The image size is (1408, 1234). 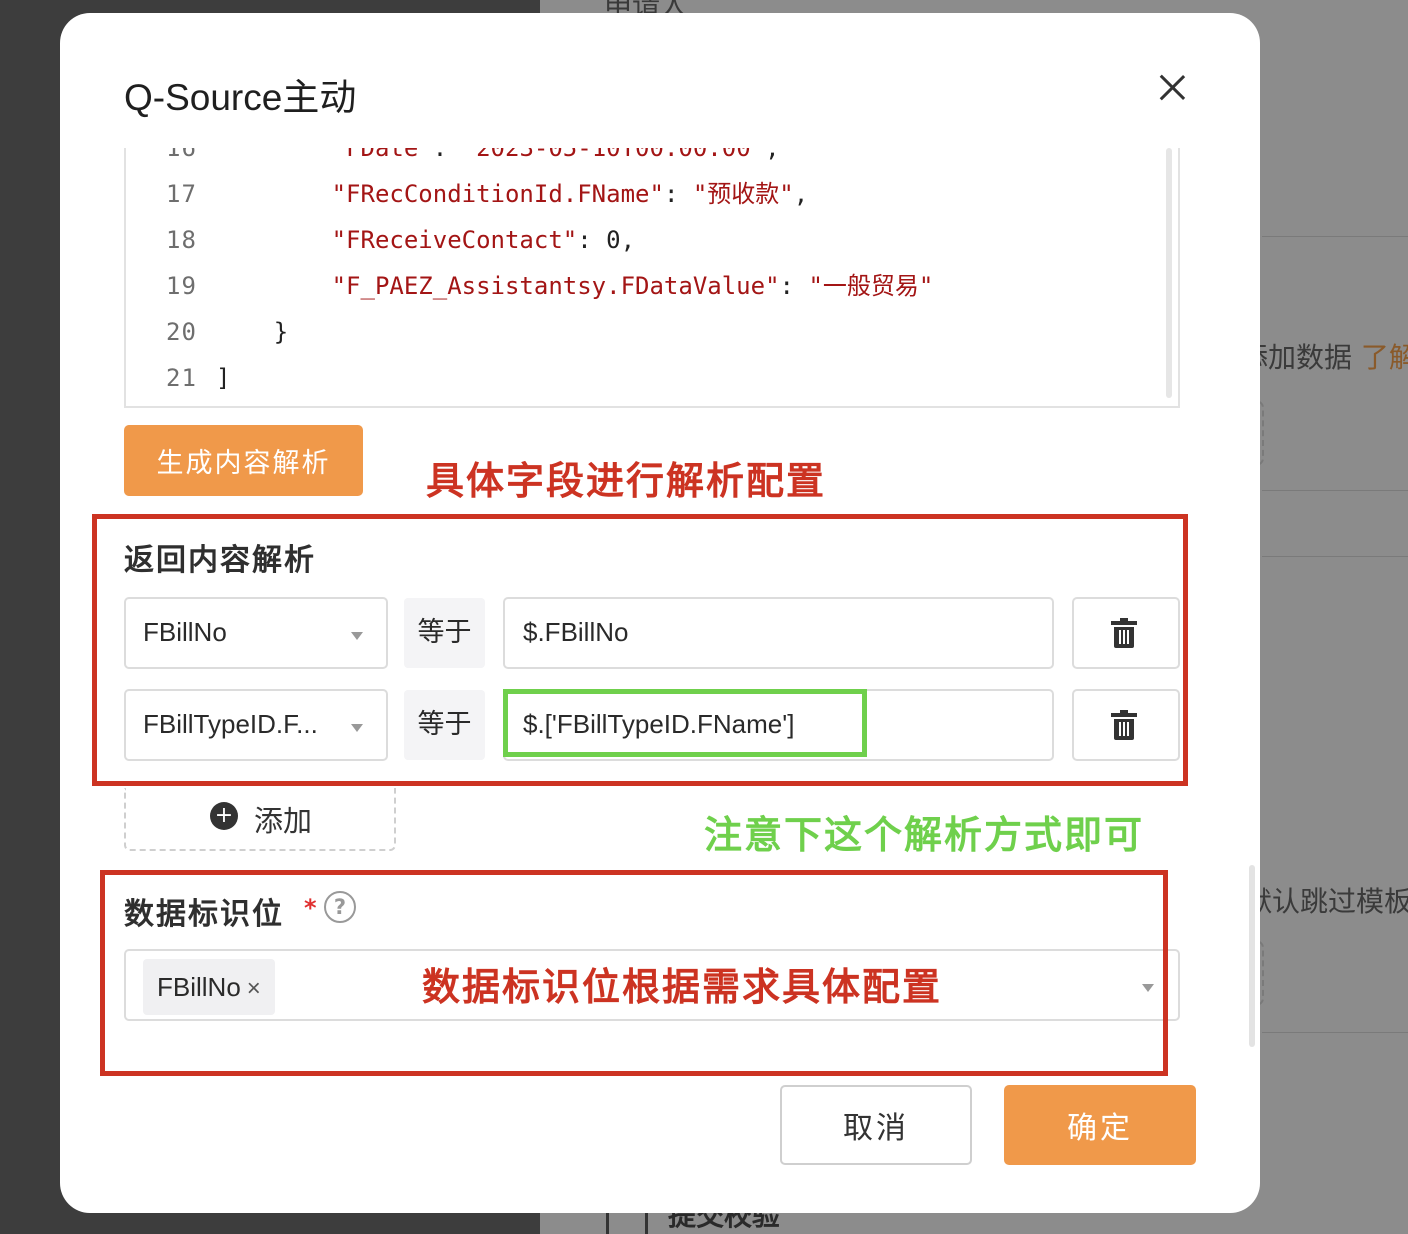 I want to click on modal-title: Q-Source主动, so click(x=240, y=97).